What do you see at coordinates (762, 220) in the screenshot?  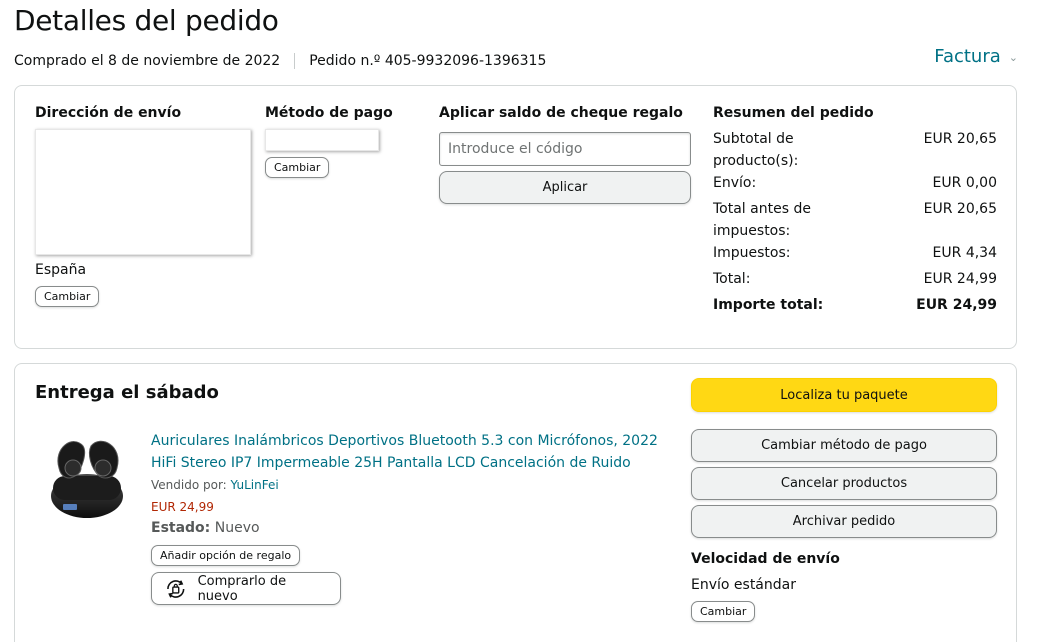 I see `summary-label-pretax: Total antes de impuestos:` at bounding box center [762, 220].